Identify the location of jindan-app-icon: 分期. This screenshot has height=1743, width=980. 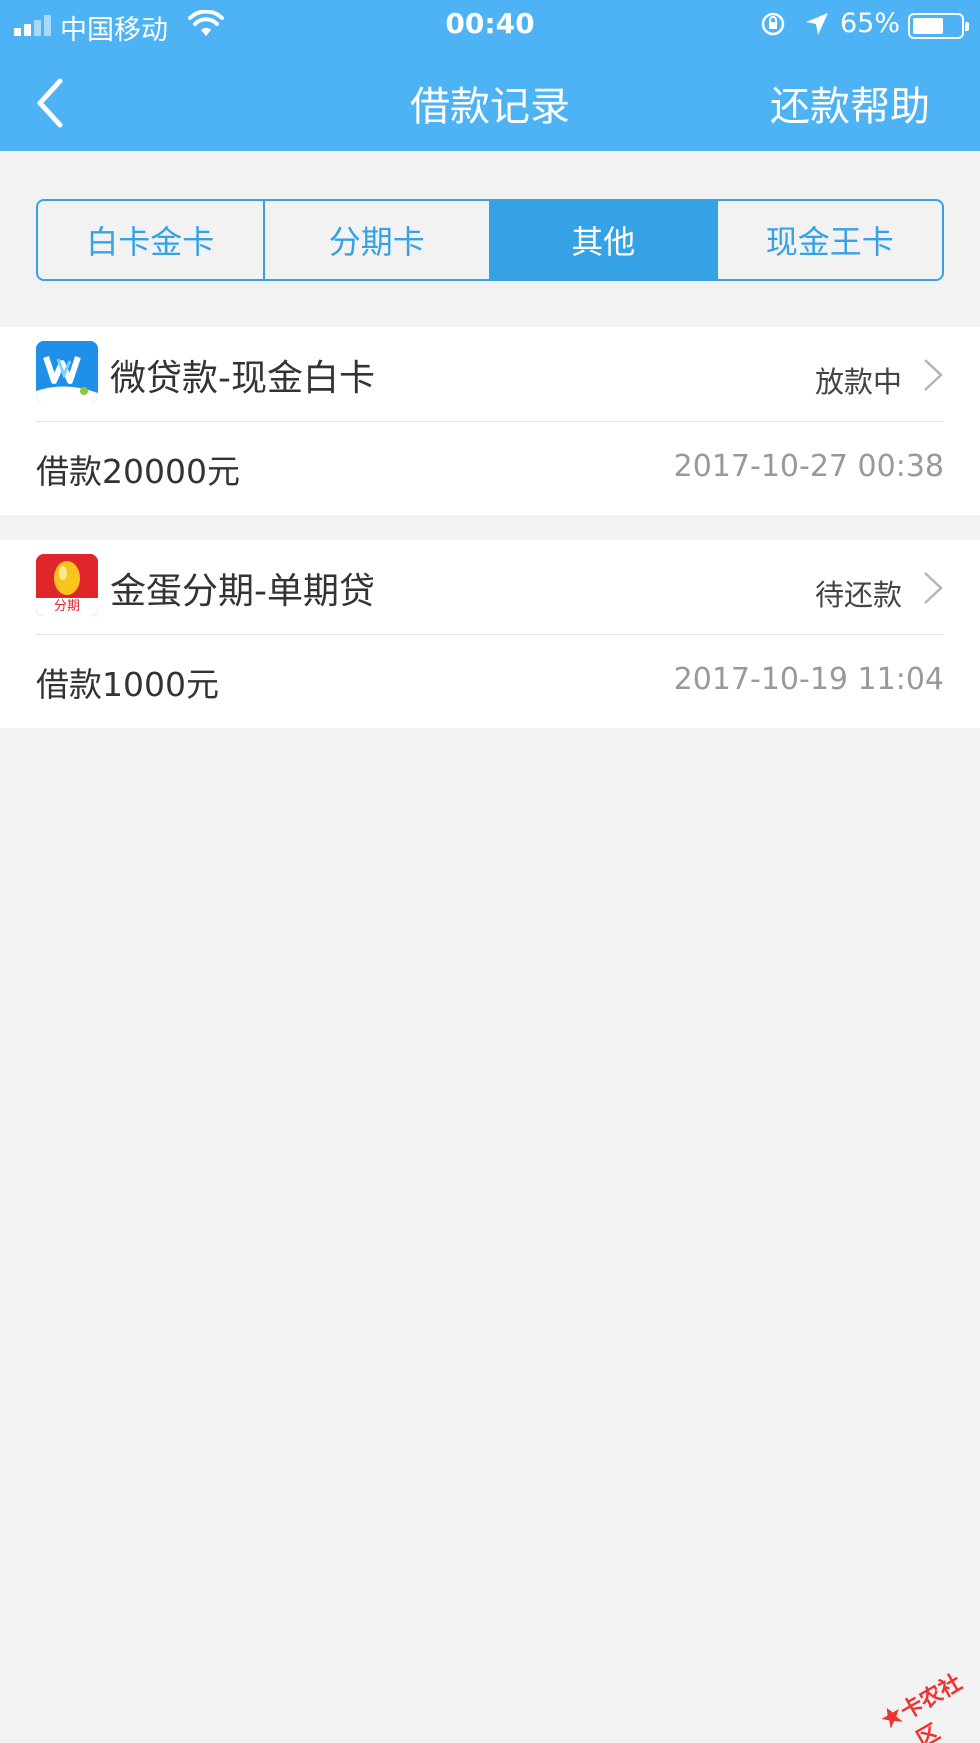
(67, 585).